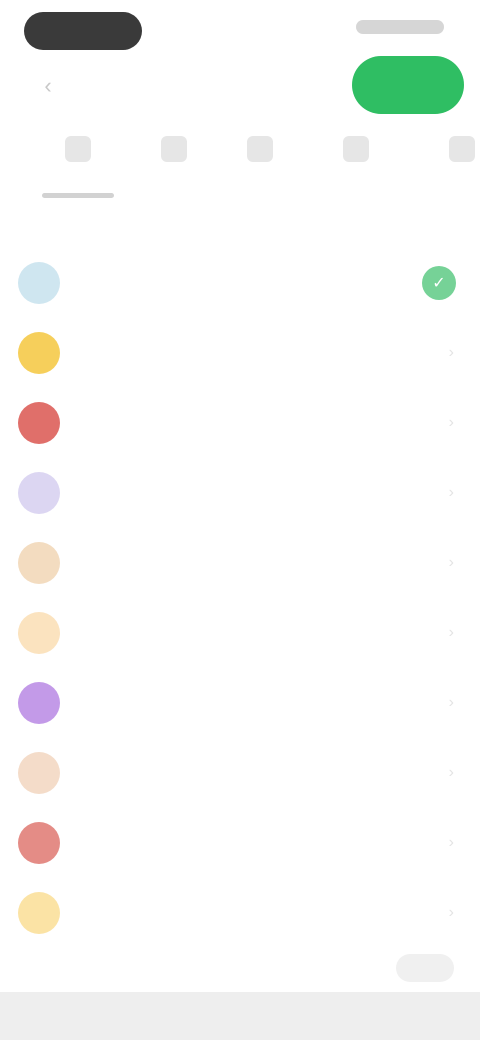 The width and height of the screenshot is (480, 1040). Describe the element at coordinates (78, 149) in the screenshot. I see `tab-1-icon` at that location.